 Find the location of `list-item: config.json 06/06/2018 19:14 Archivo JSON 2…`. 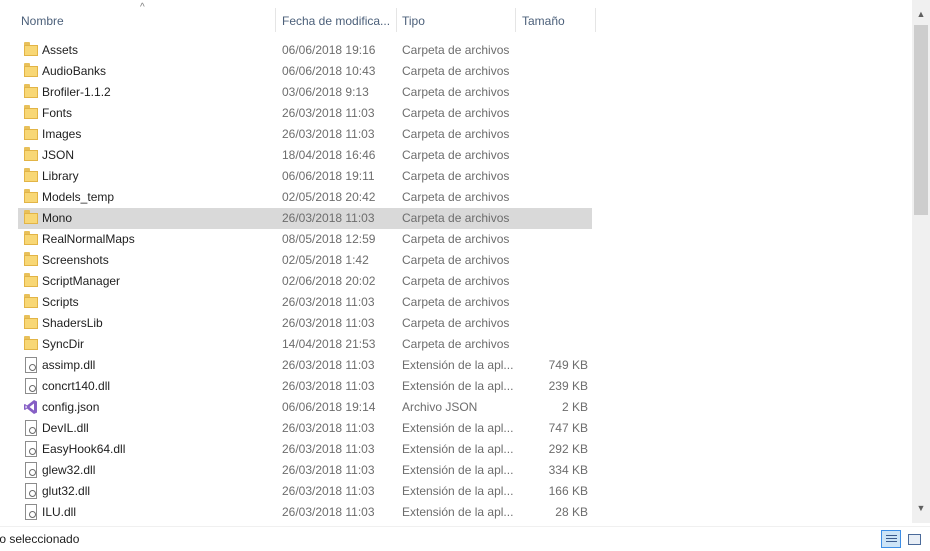

list-item: config.json 06/06/2018 19:14 Archivo JSON 2… is located at coordinates (305, 407).